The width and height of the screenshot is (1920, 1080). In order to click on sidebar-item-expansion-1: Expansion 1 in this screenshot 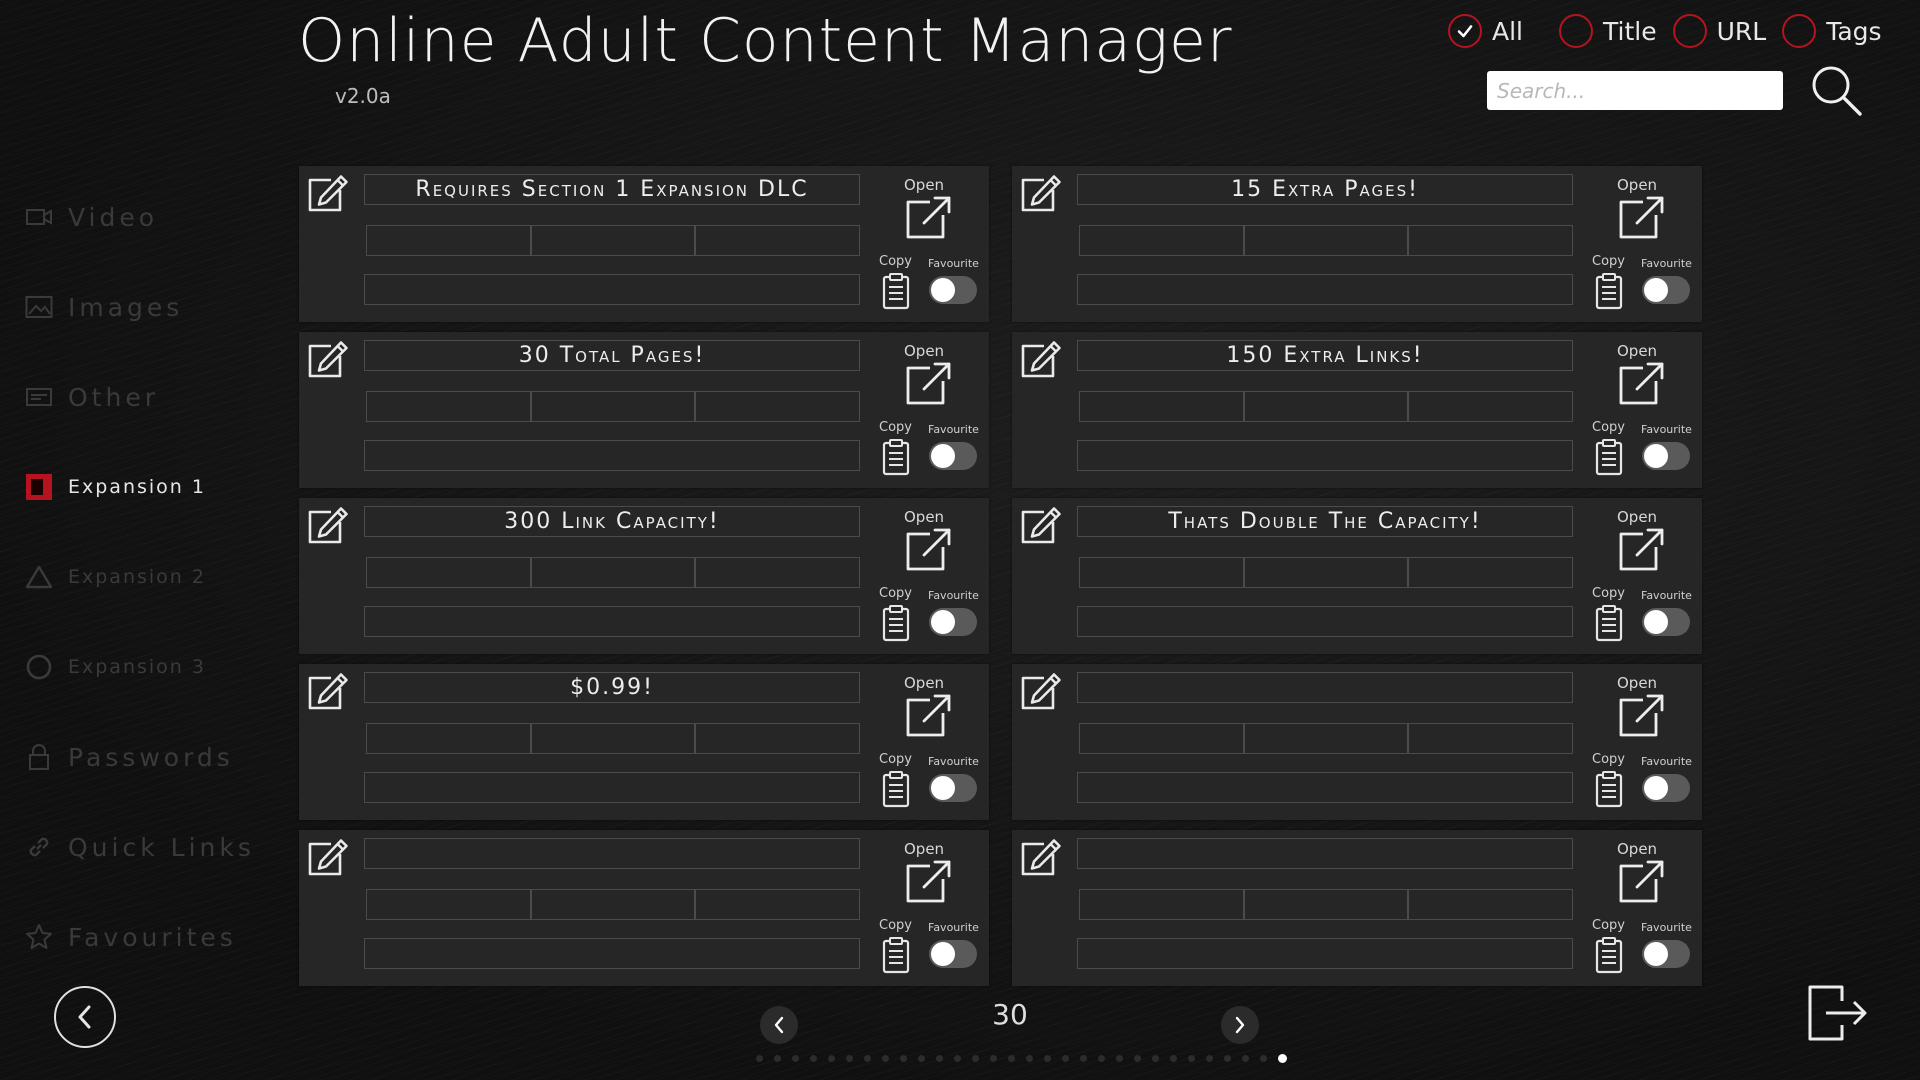, I will do `click(164, 487)`.